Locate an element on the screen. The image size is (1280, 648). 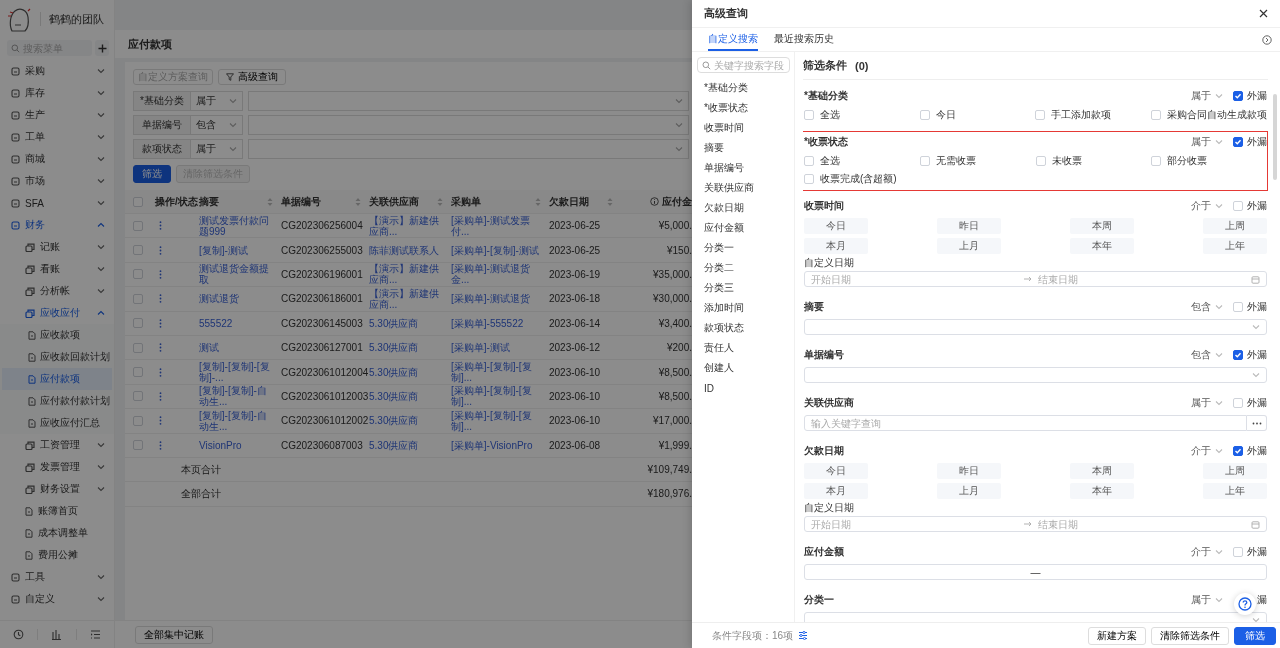
filter-button: 筛选 is located at coordinates (152, 174).